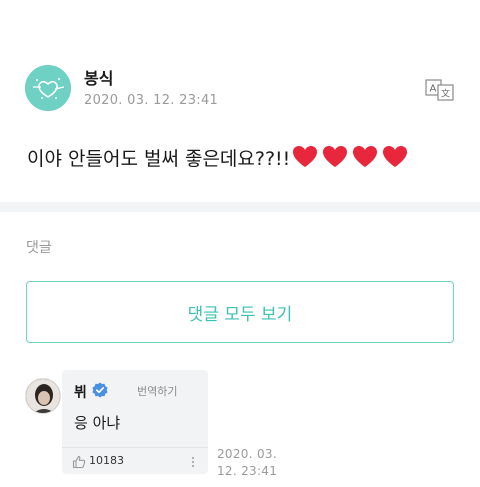  I want to click on post-body: 이야 안들어도 벌써 좋은데요??!!, so click(219, 159).